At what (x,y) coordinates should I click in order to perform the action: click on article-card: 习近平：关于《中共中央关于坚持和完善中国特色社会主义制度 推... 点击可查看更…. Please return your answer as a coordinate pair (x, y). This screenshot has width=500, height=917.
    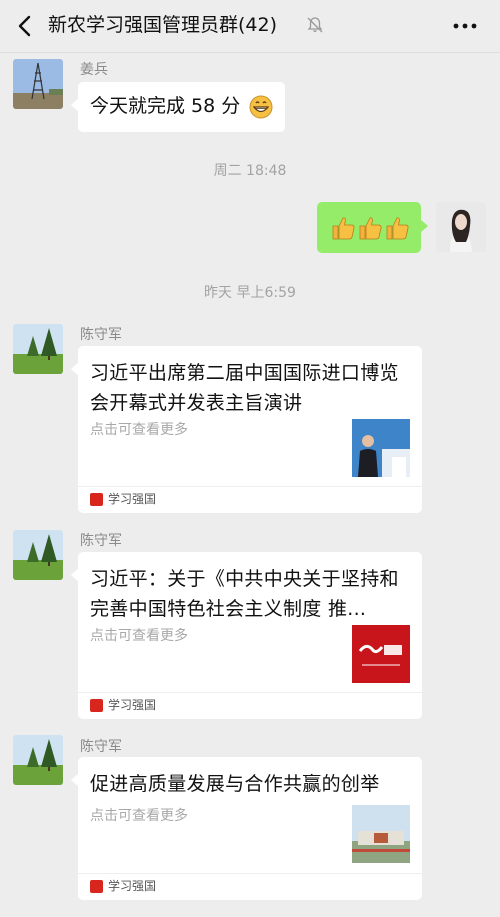
    Looking at the image, I should click on (246, 635).